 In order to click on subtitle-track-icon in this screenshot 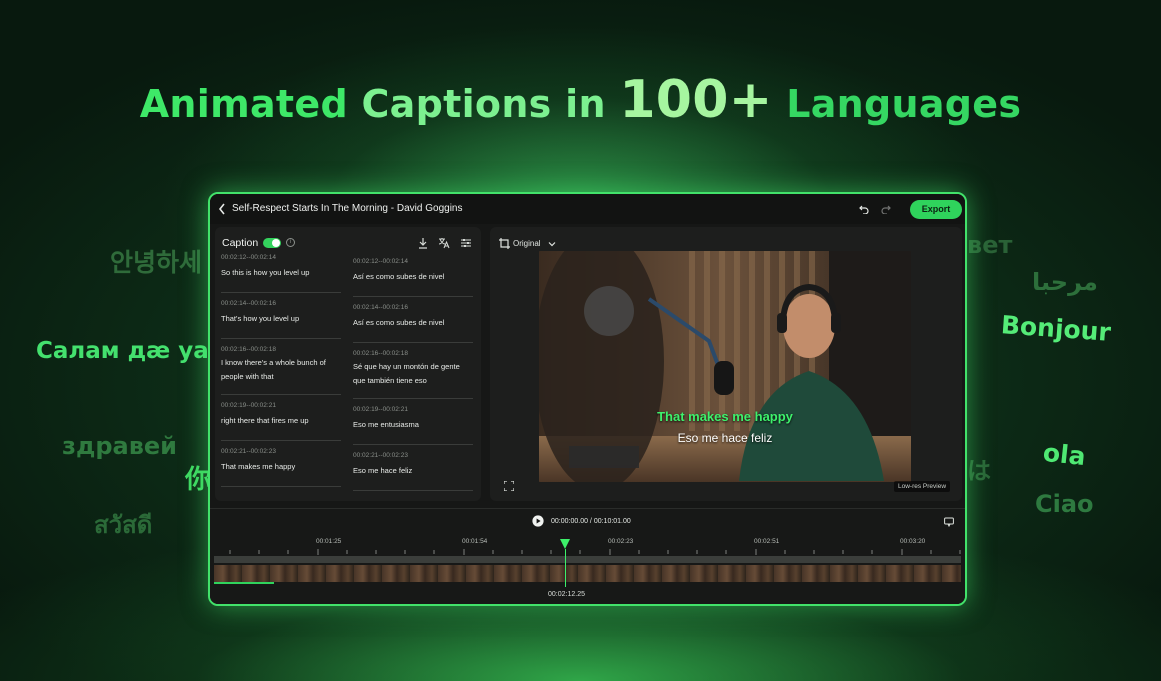, I will do `click(949, 522)`.